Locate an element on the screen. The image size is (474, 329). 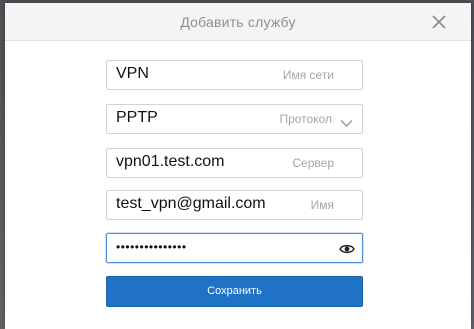
dialog-title: Добавить службу is located at coordinates (238, 22).